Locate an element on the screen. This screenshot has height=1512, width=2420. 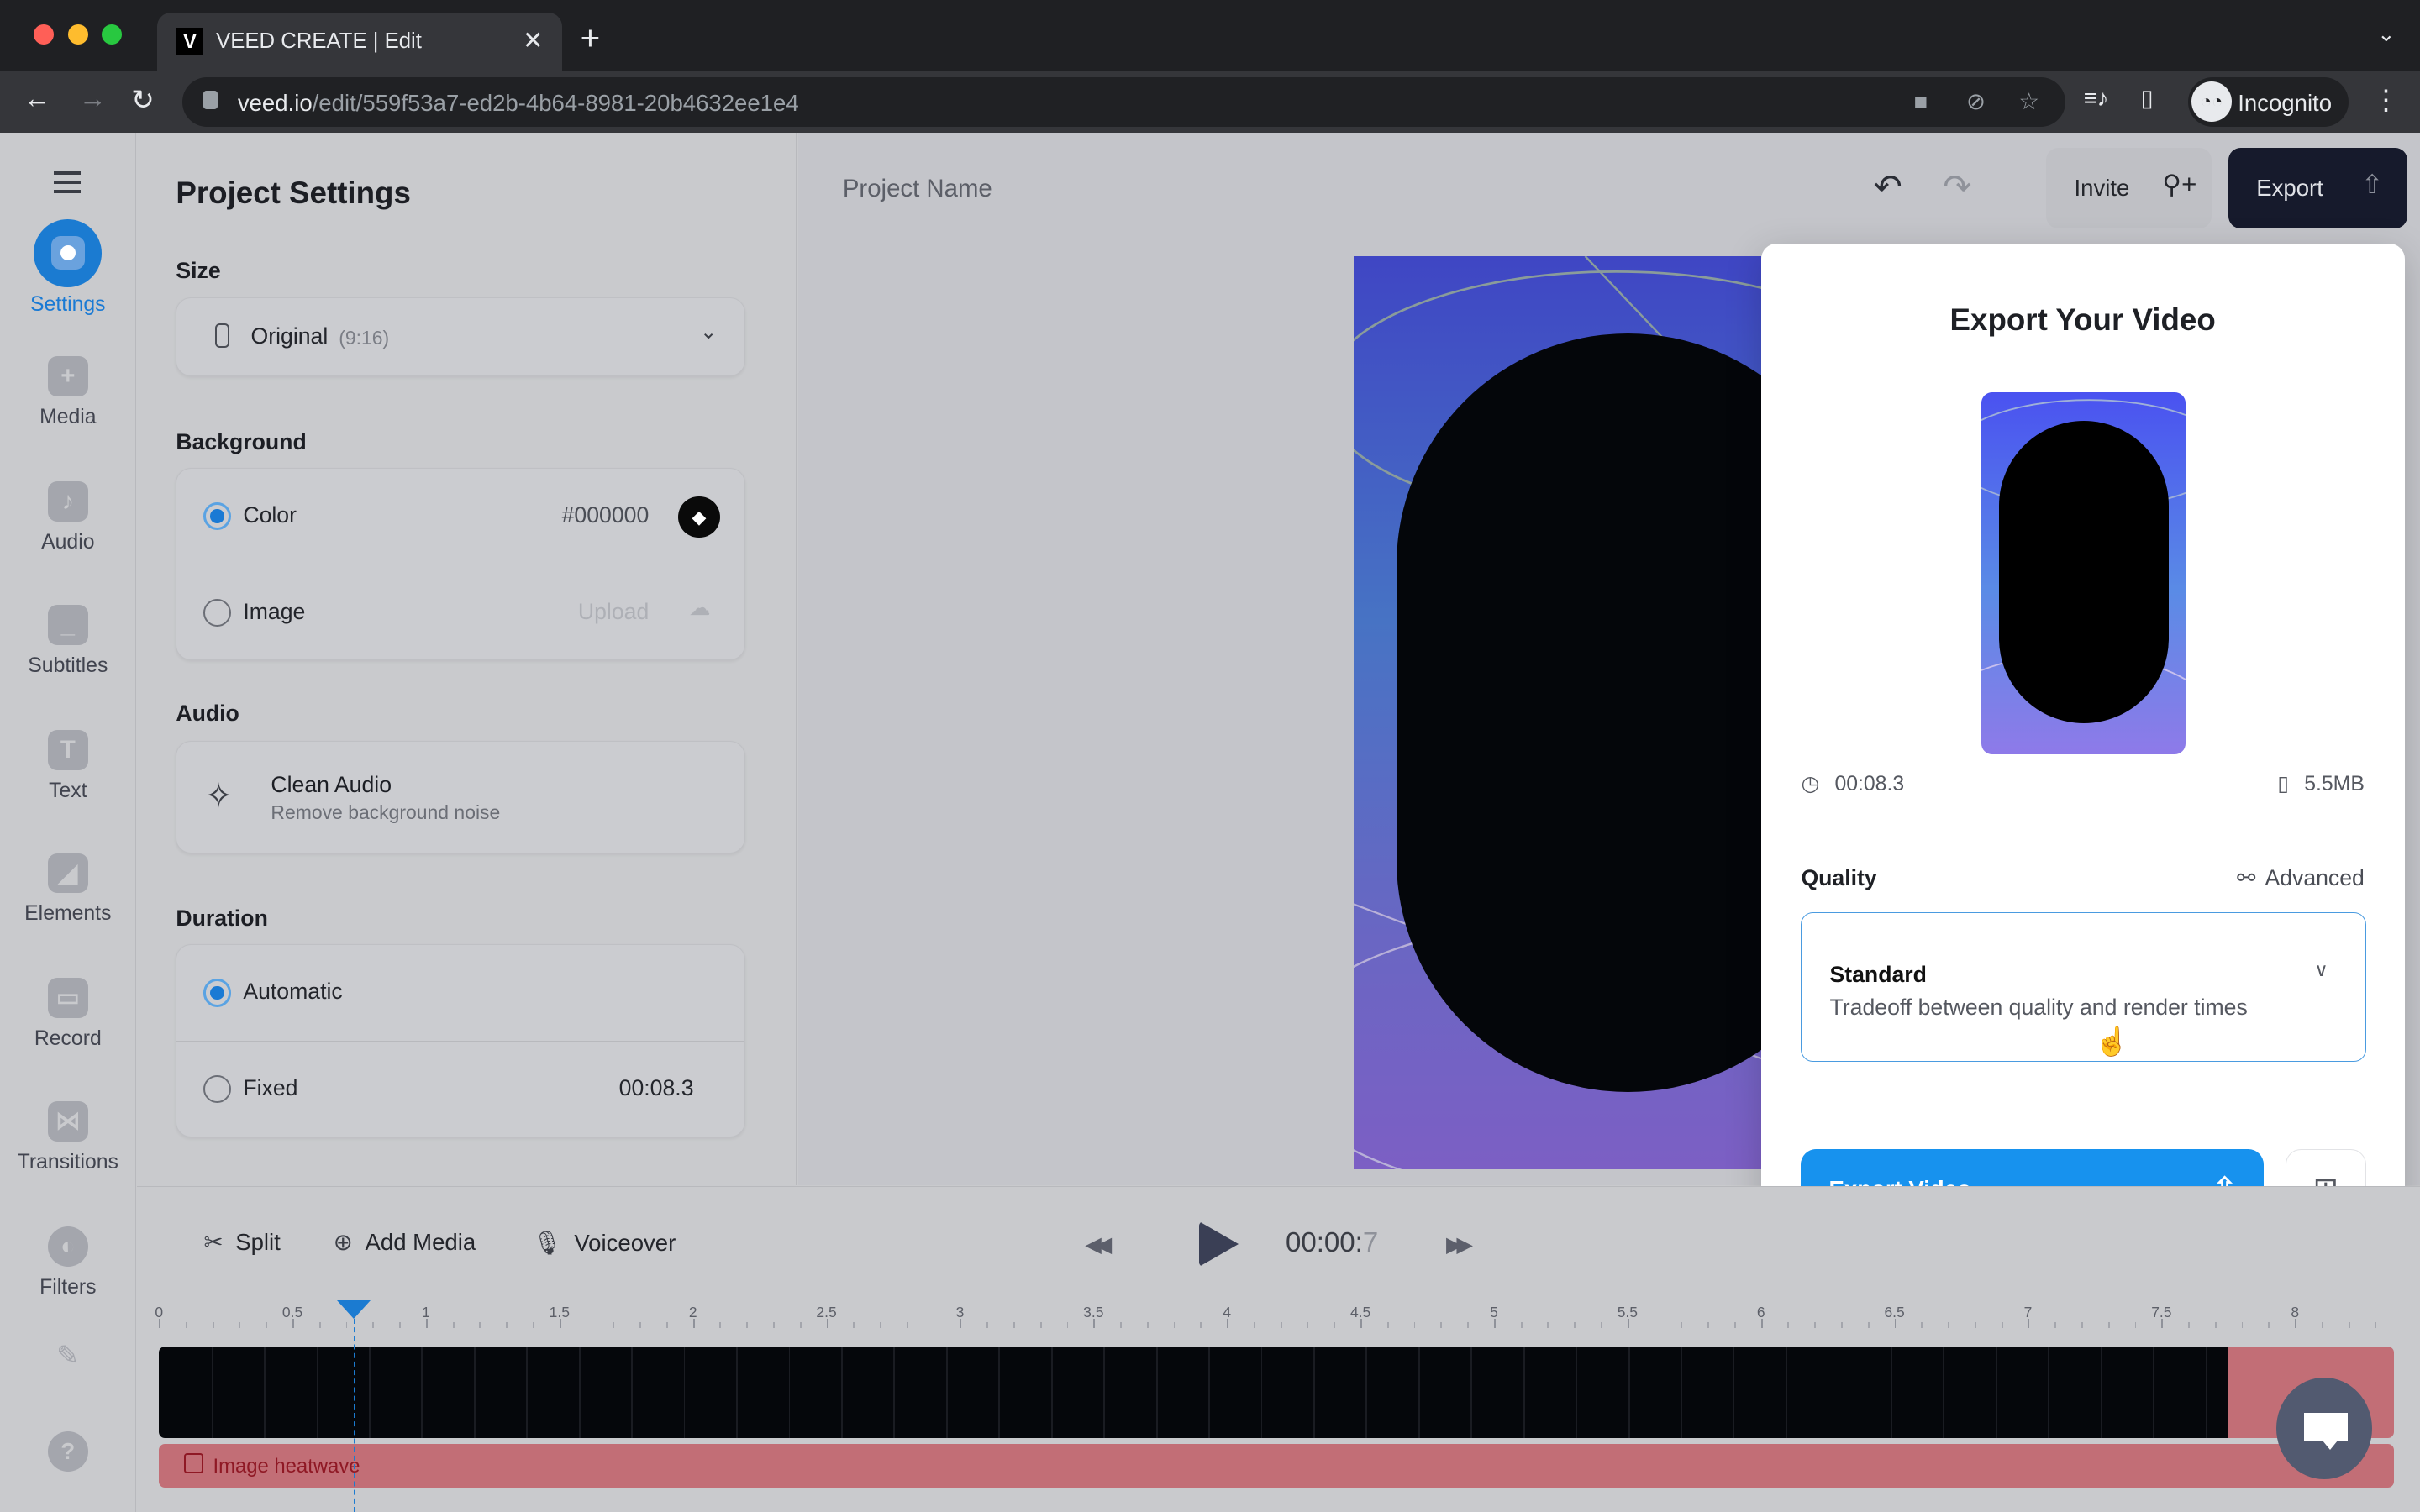
nav-item-subtitles: _ Subtitles is located at coordinates (68, 641).